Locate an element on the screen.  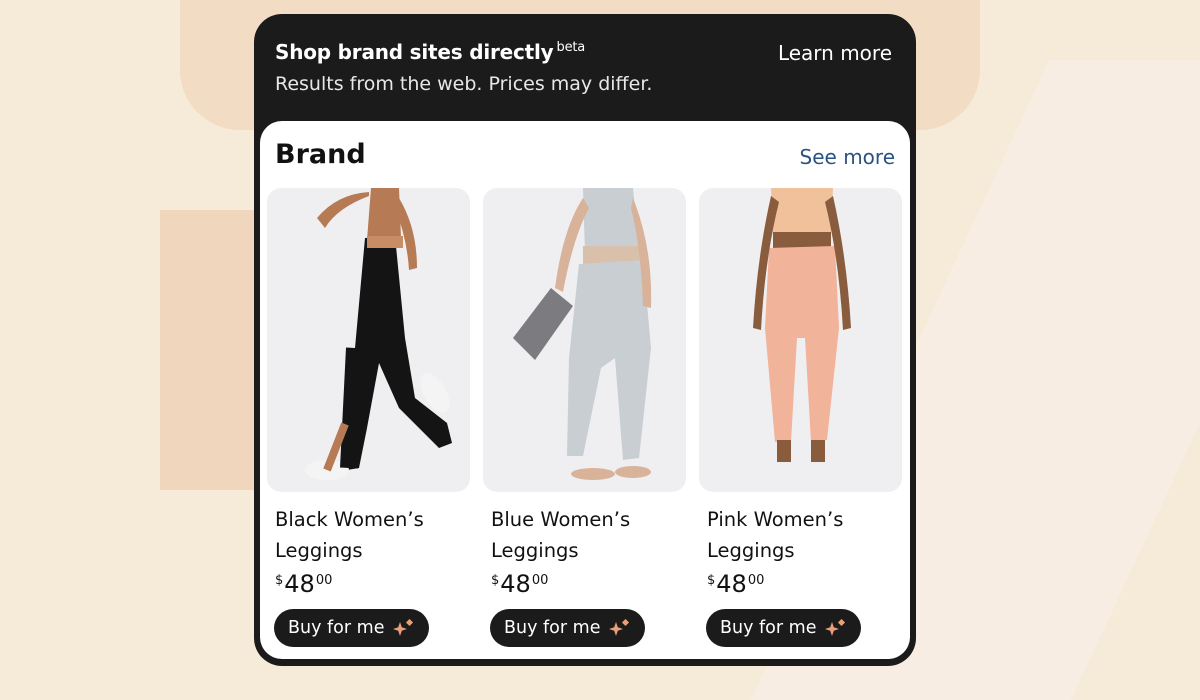
product-card: Black Women’s Leggings $4800 Buy for me is located at coordinates (368, 417).